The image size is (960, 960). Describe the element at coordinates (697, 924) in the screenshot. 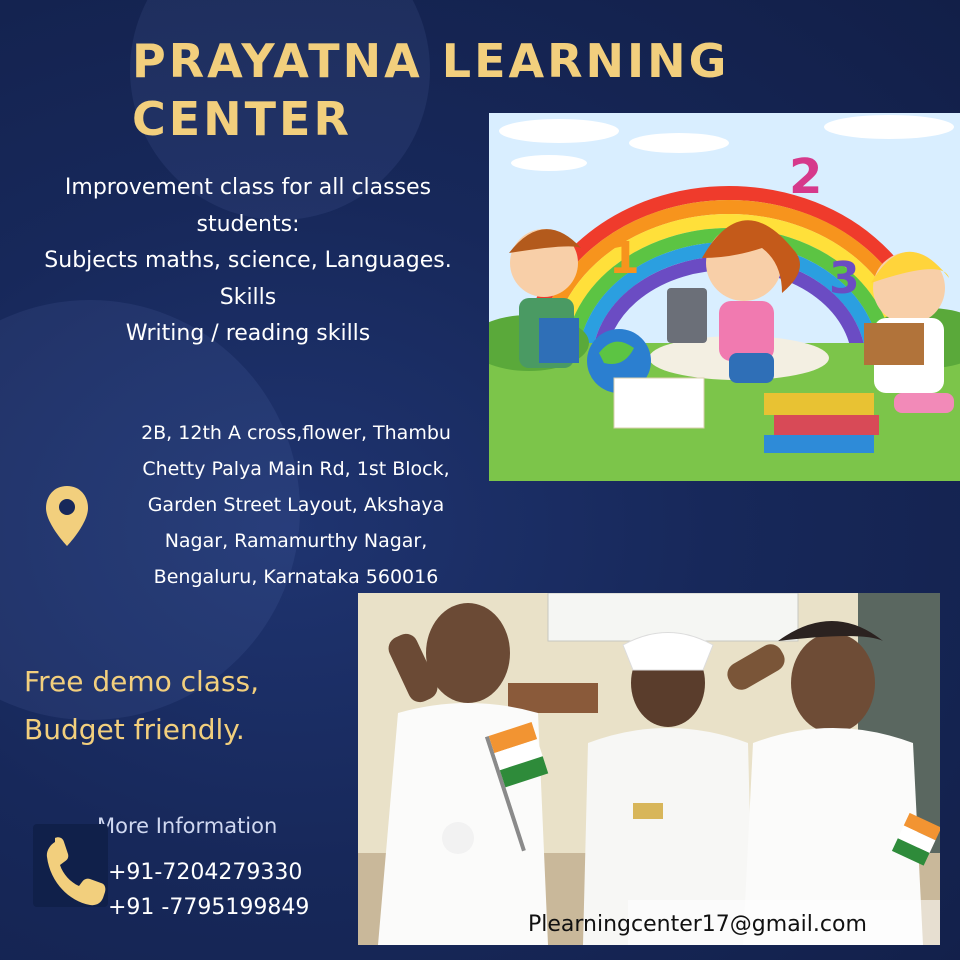

I see `email-address: Plearningcenter17@gmail.com` at that location.